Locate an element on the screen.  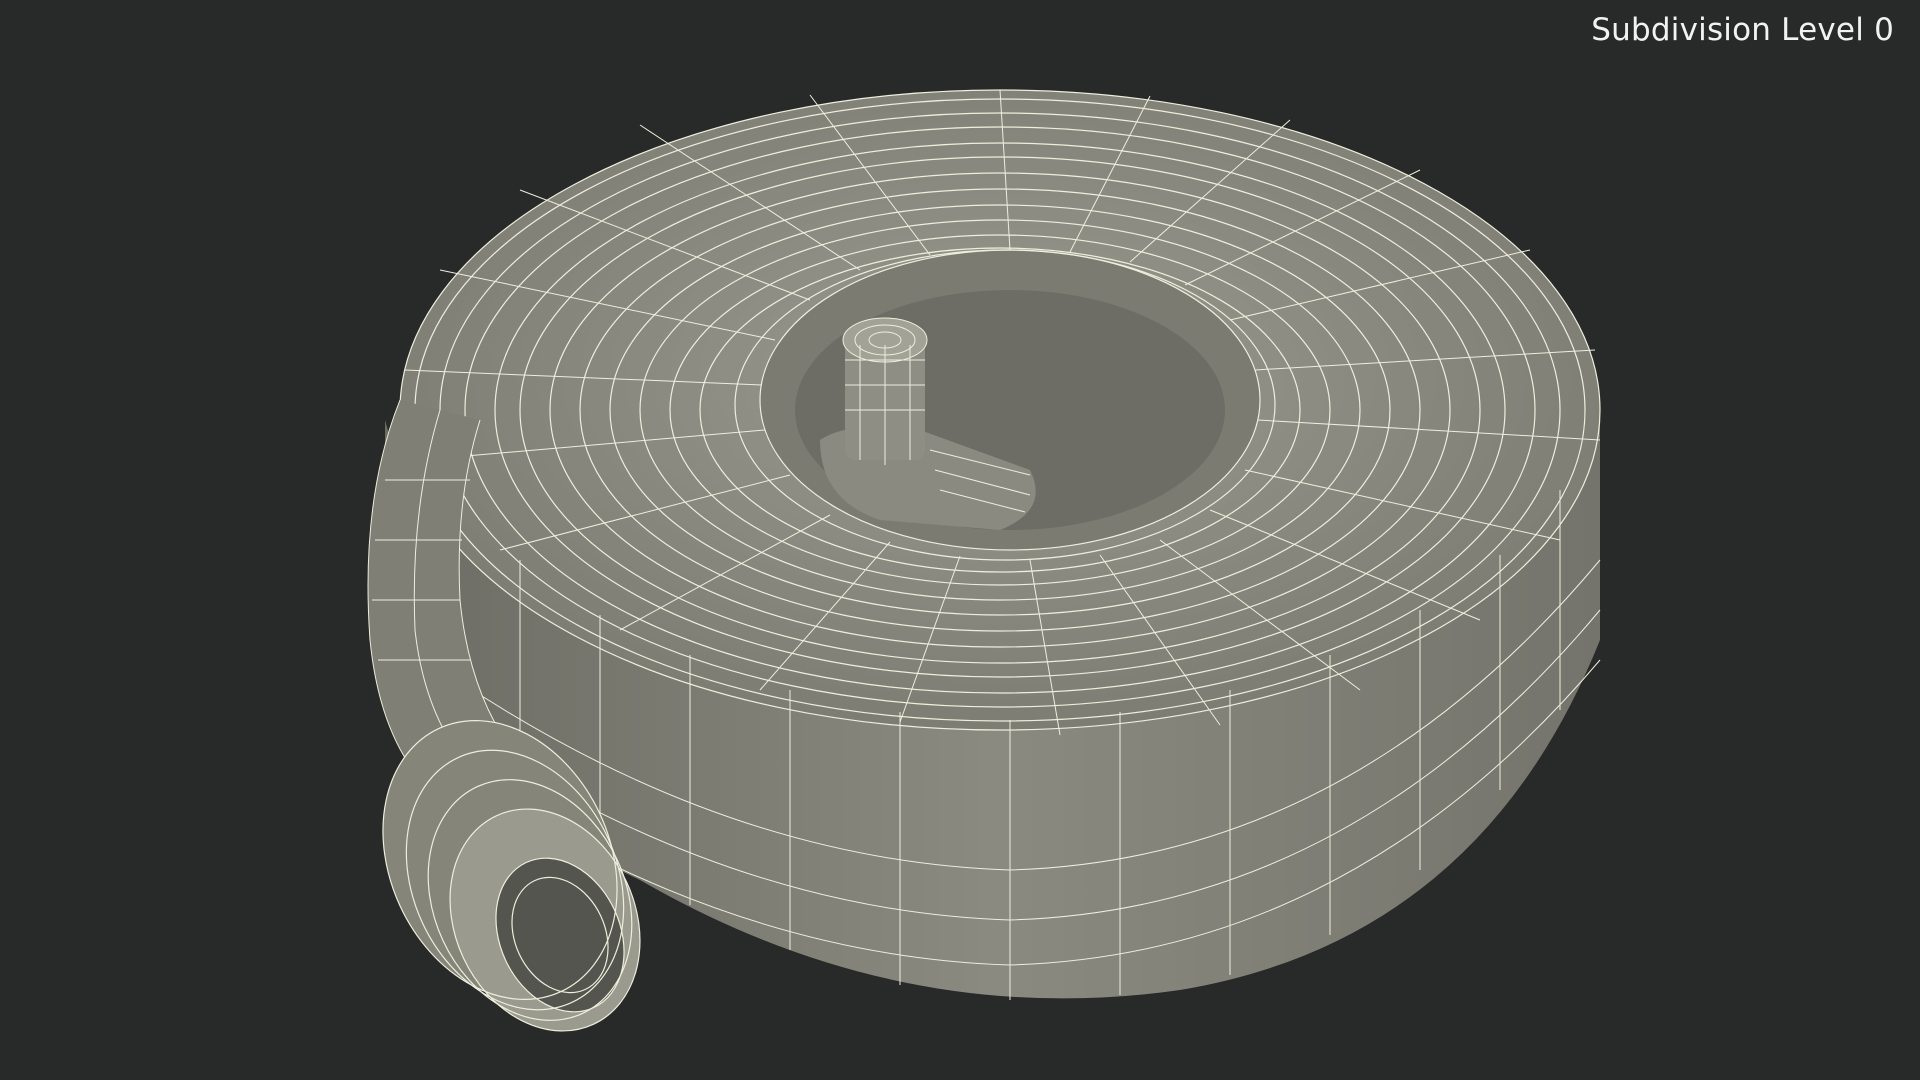
subdivision-level-label: Subdivision Level 0 is located at coordinates (1742, 30).